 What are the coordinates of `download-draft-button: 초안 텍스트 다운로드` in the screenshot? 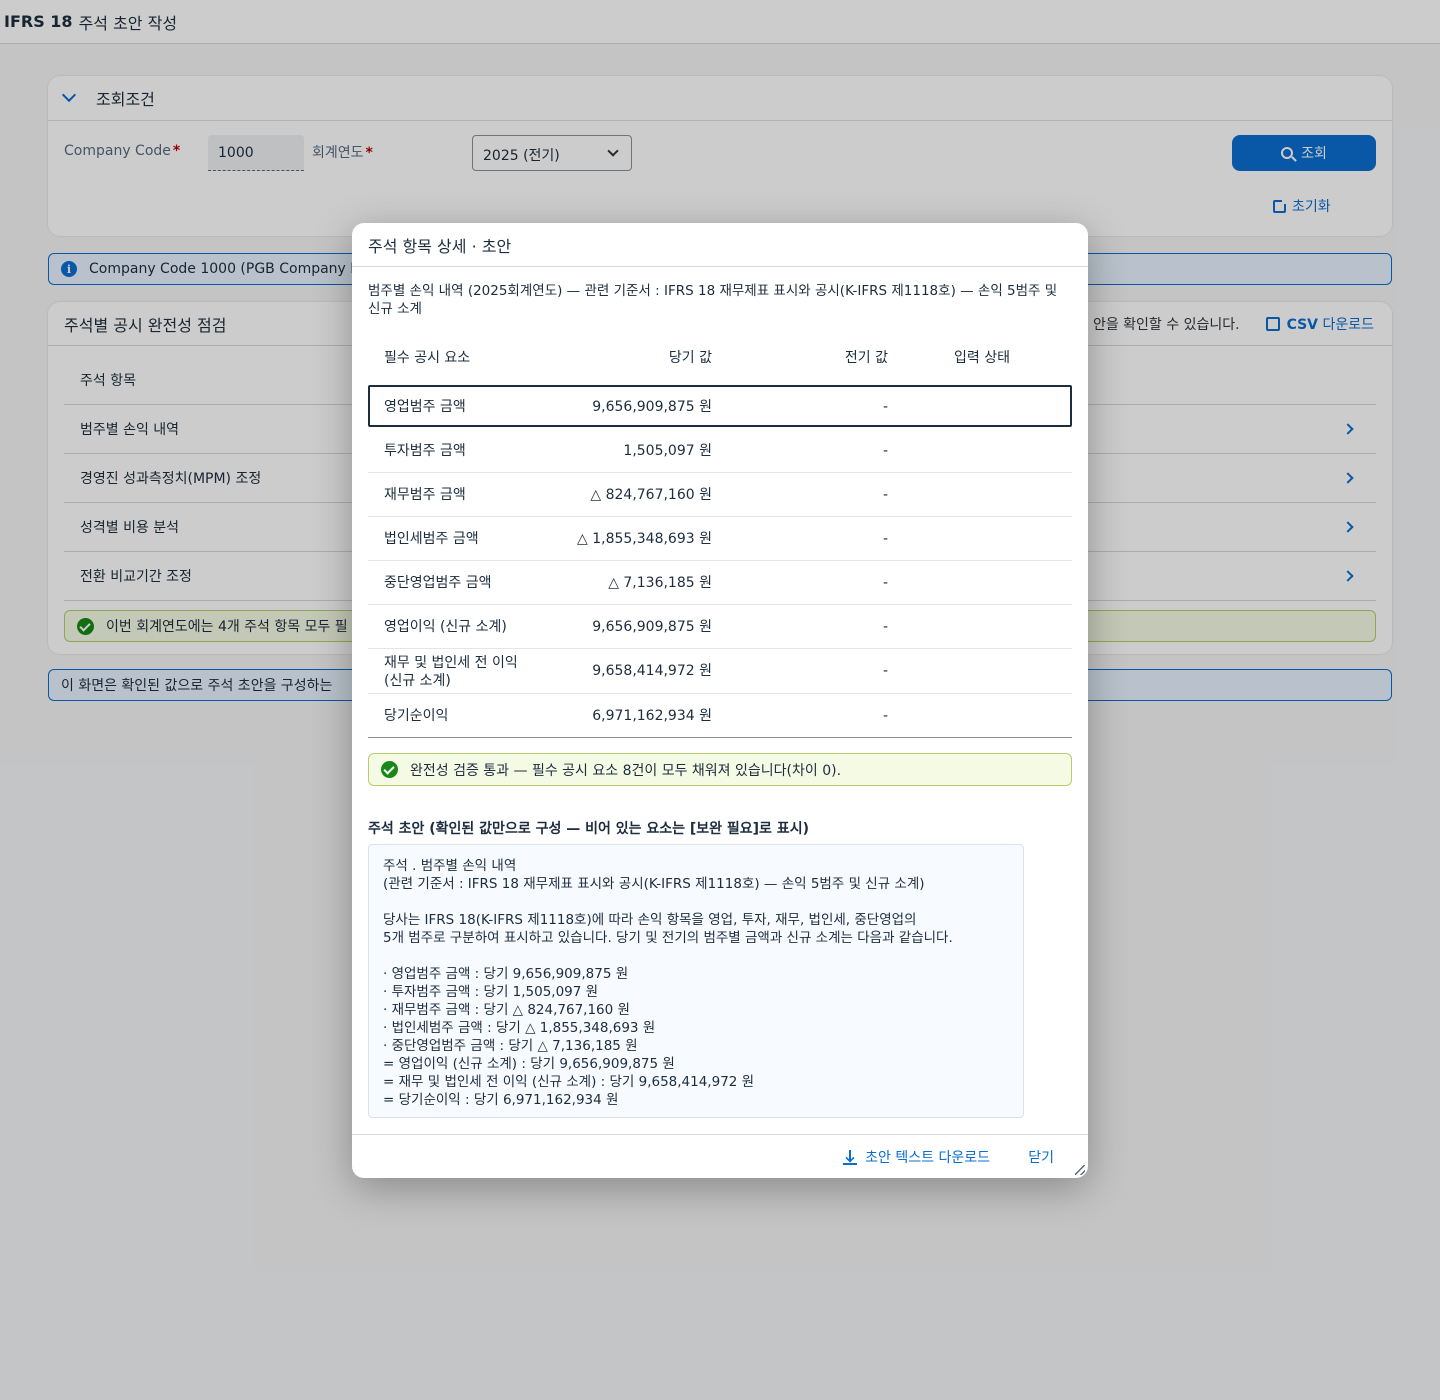 It's located at (916, 1157).